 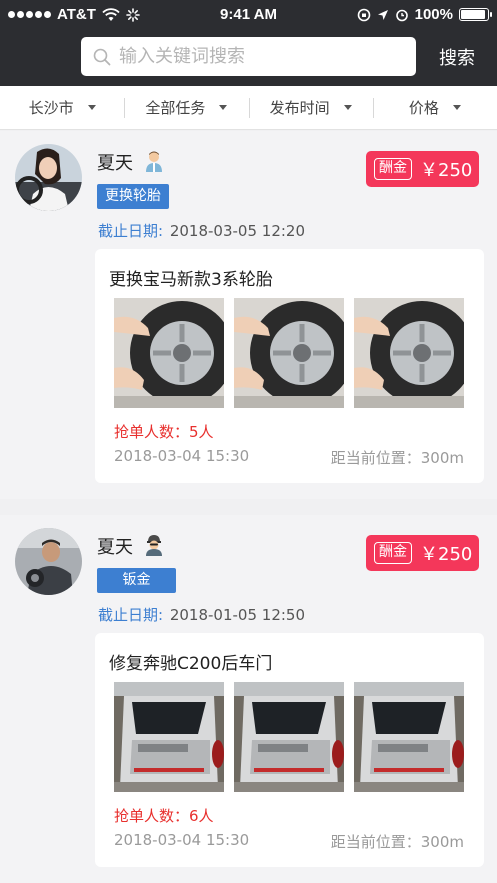 I want to click on filter-label: 发布时间, so click(x=299, y=108).